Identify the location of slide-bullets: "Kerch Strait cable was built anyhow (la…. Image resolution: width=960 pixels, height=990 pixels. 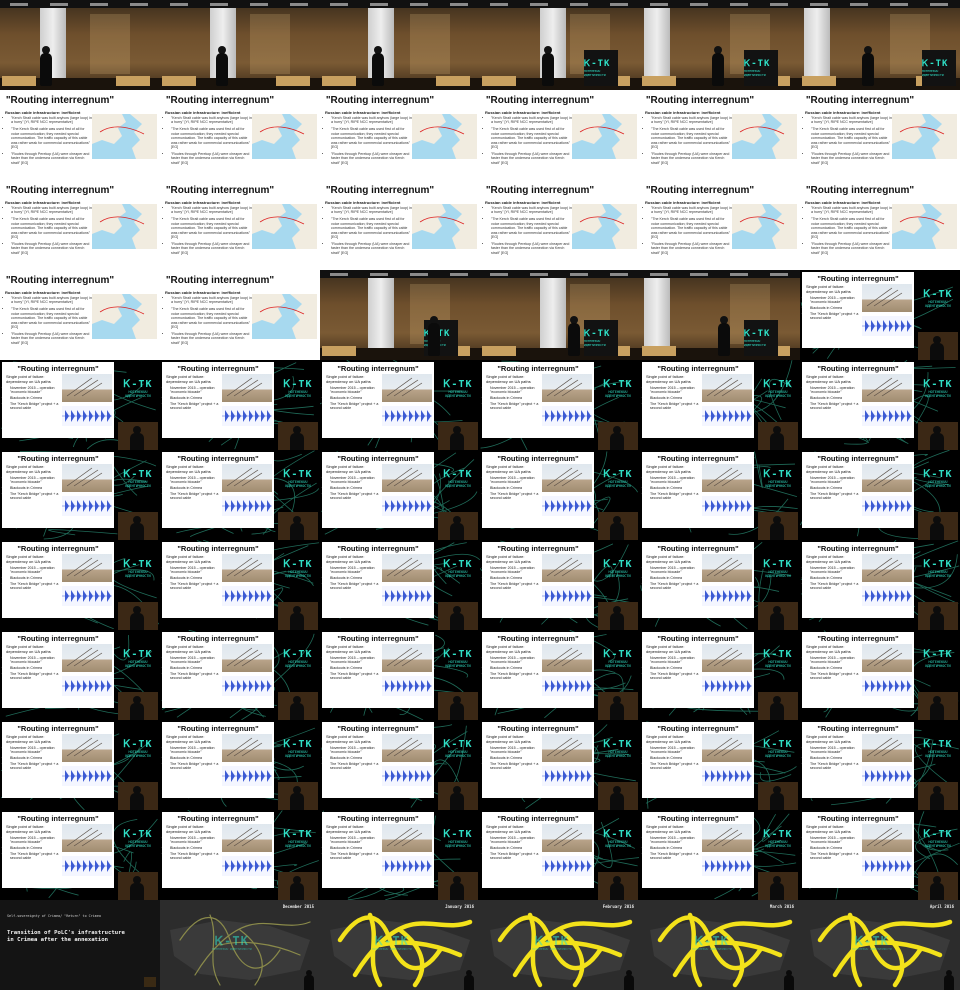
(528, 232).